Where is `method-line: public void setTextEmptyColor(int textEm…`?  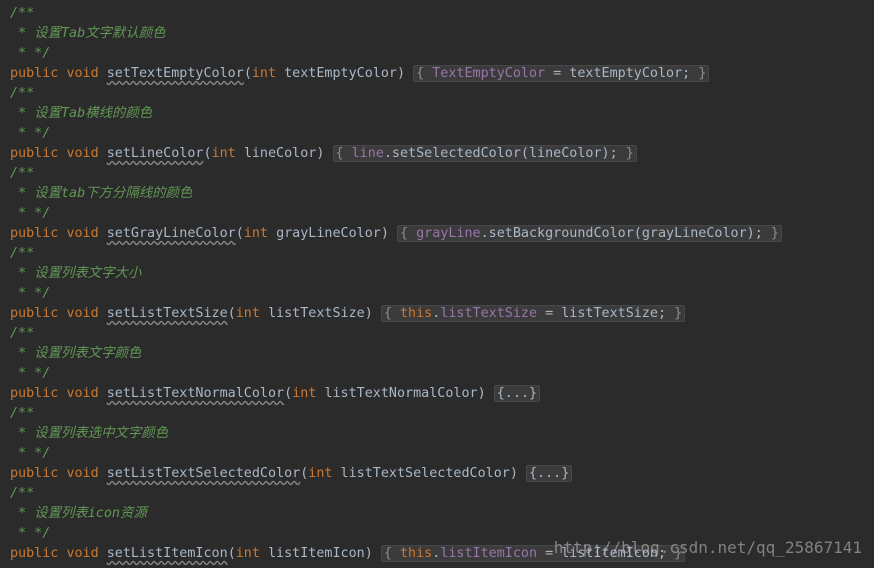
method-line: public void setTextEmptyColor(int textEm… is located at coordinates (360, 74).